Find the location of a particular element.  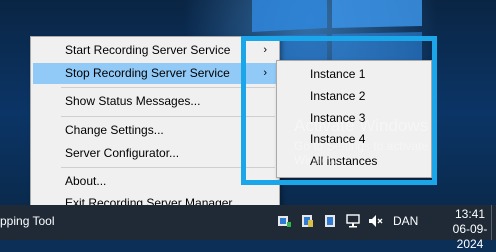

input-language-indicator: DAN is located at coordinates (405, 221).